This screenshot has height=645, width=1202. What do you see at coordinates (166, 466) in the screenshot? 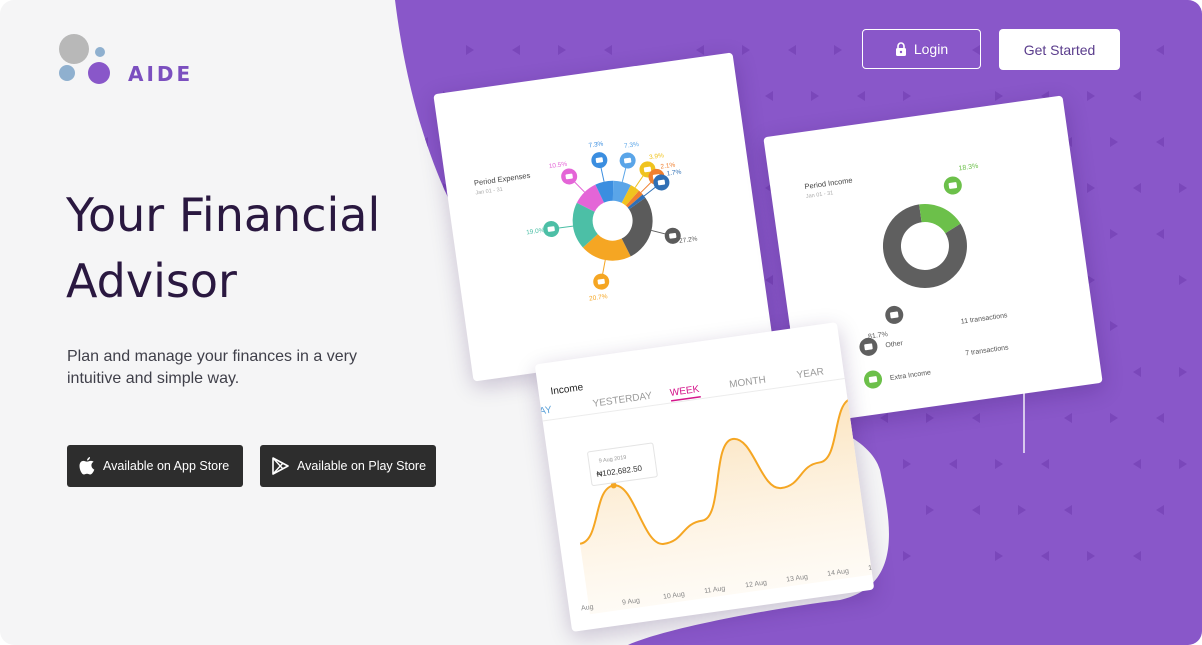
I see `app-store-label: Available on App Store` at bounding box center [166, 466].